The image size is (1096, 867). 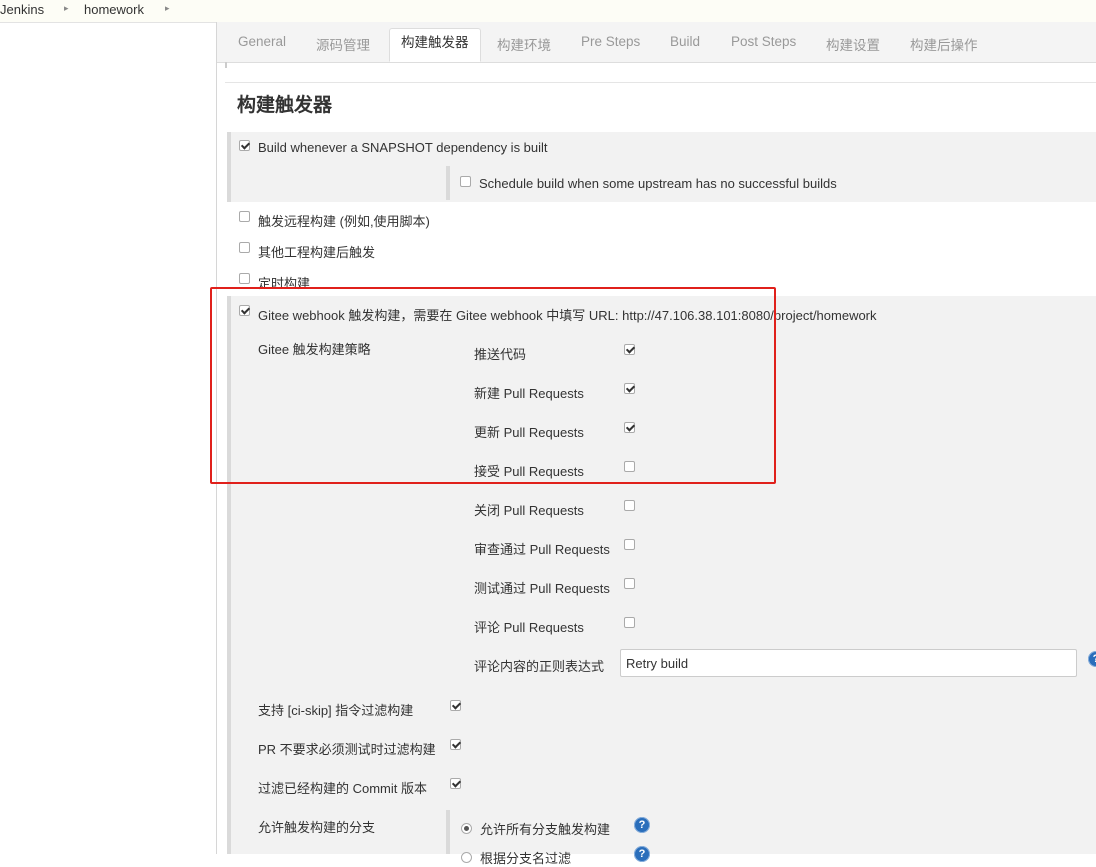 What do you see at coordinates (455, 744) in the screenshot?
I see `pr-no-test-filter-checkbox` at bounding box center [455, 744].